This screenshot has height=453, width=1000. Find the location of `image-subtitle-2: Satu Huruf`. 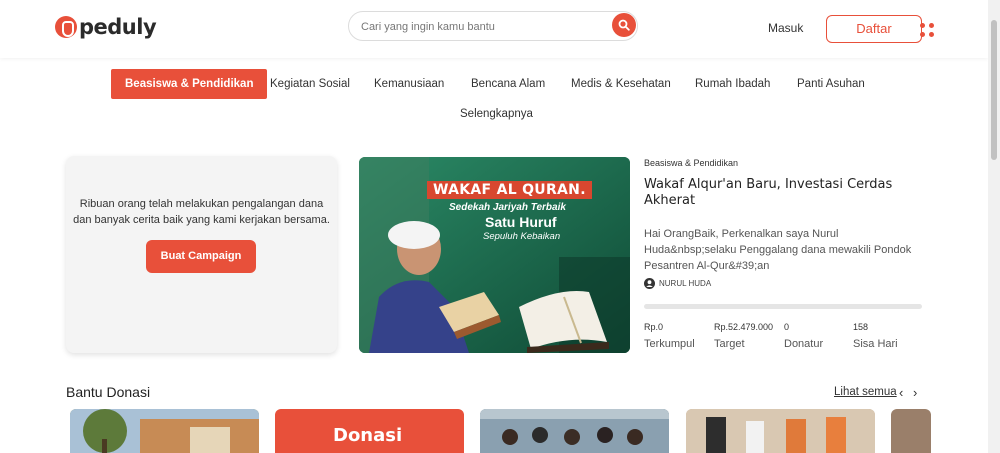

image-subtitle-2: Satu Huruf is located at coordinates (521, 222).